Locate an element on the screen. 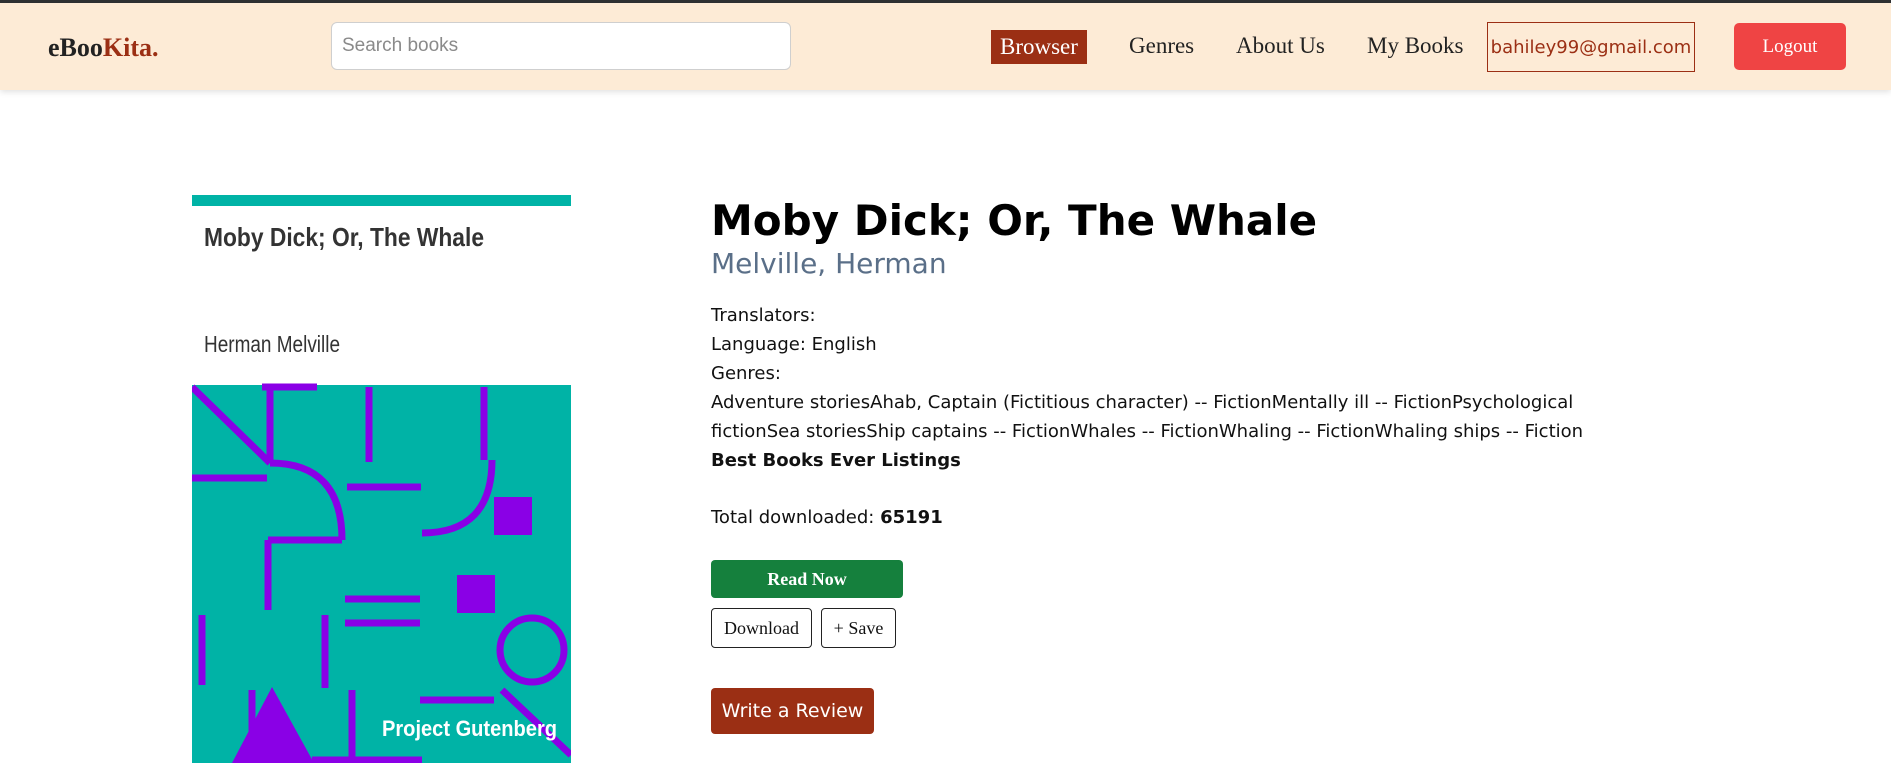 The width and height of the screenshot is (1891, 779). nav-about-us: About Us is located at coordinates (1280, 46).